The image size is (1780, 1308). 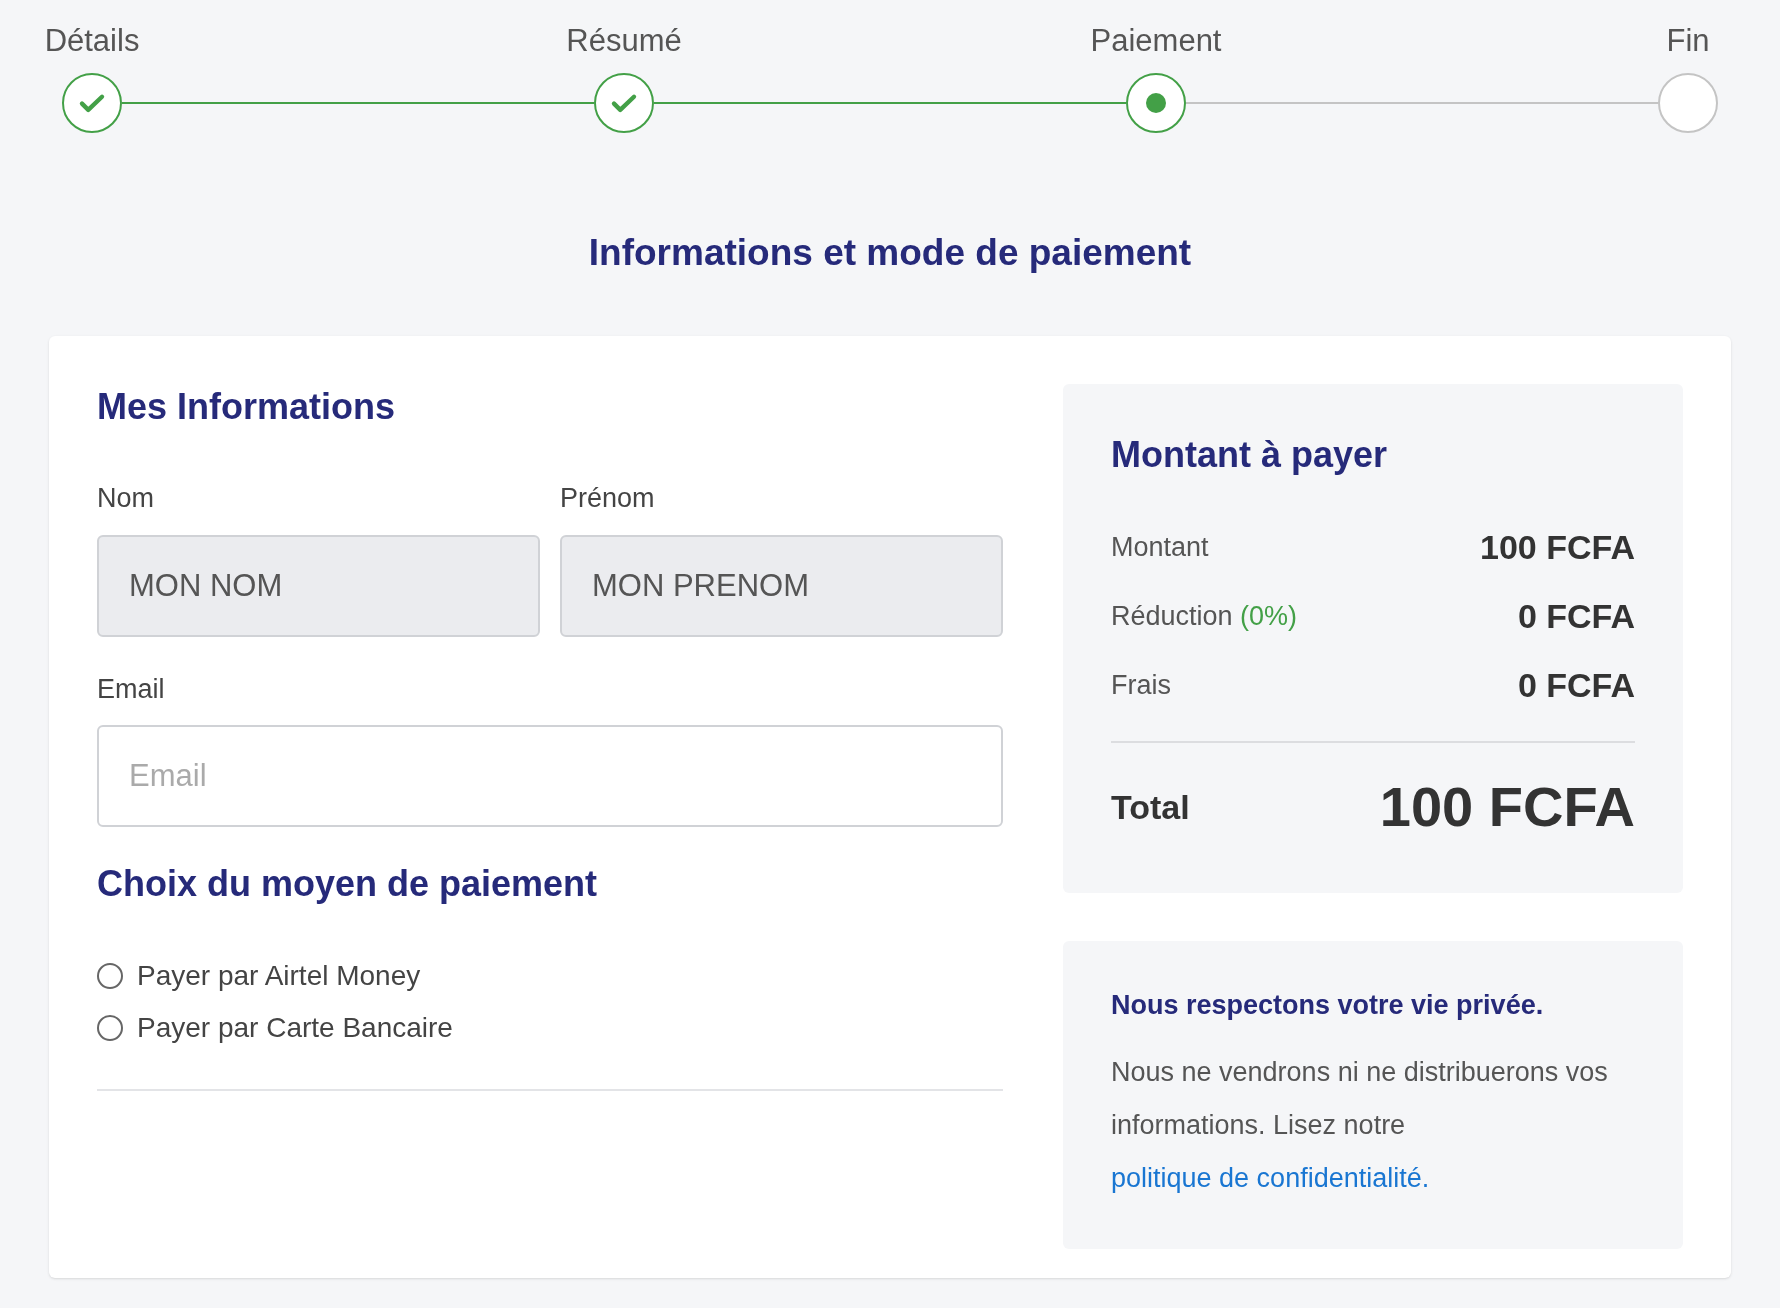 I want to click on email-field: Email, so click(x=550, y=776).